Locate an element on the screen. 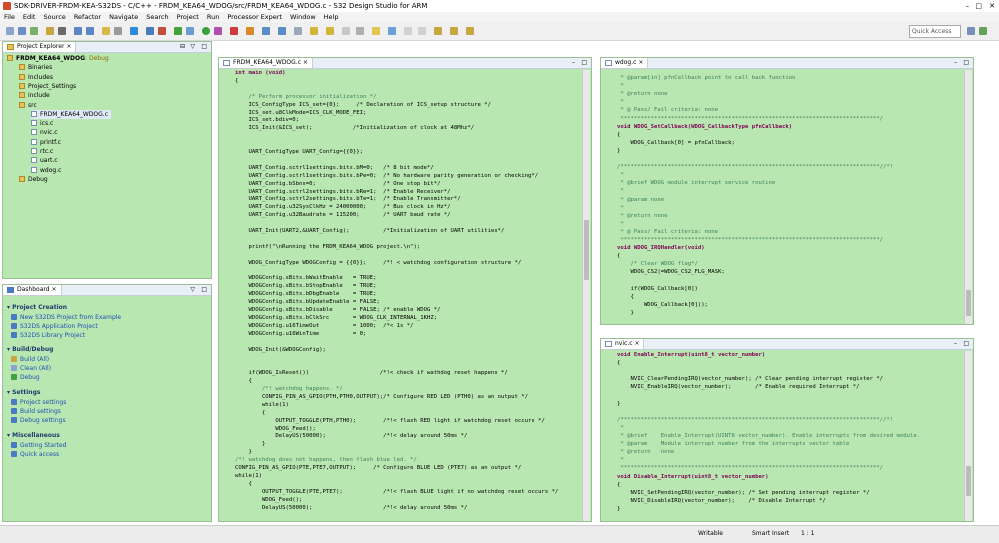 The width and height of the screenshot is (999, 543). menu-refactor: Refactor is located at coordinates (87, 17).